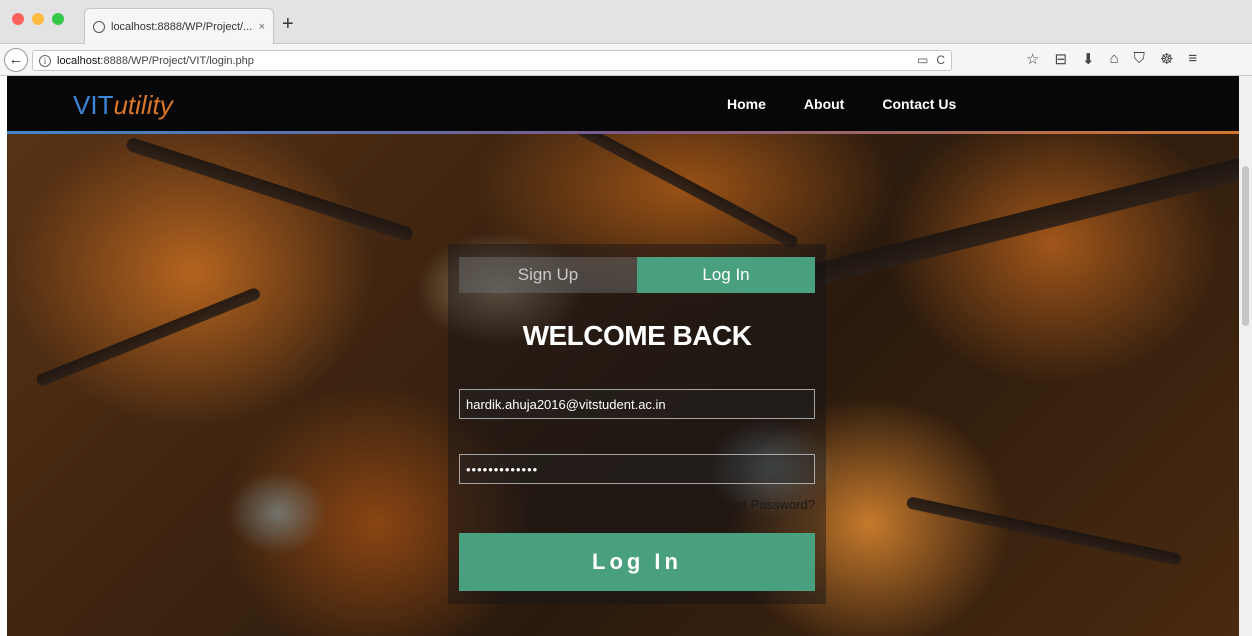 Image resolution: width=1252 pixels, height=636 pixels. I want to click on nav-about-link: About, so click(824, 104).